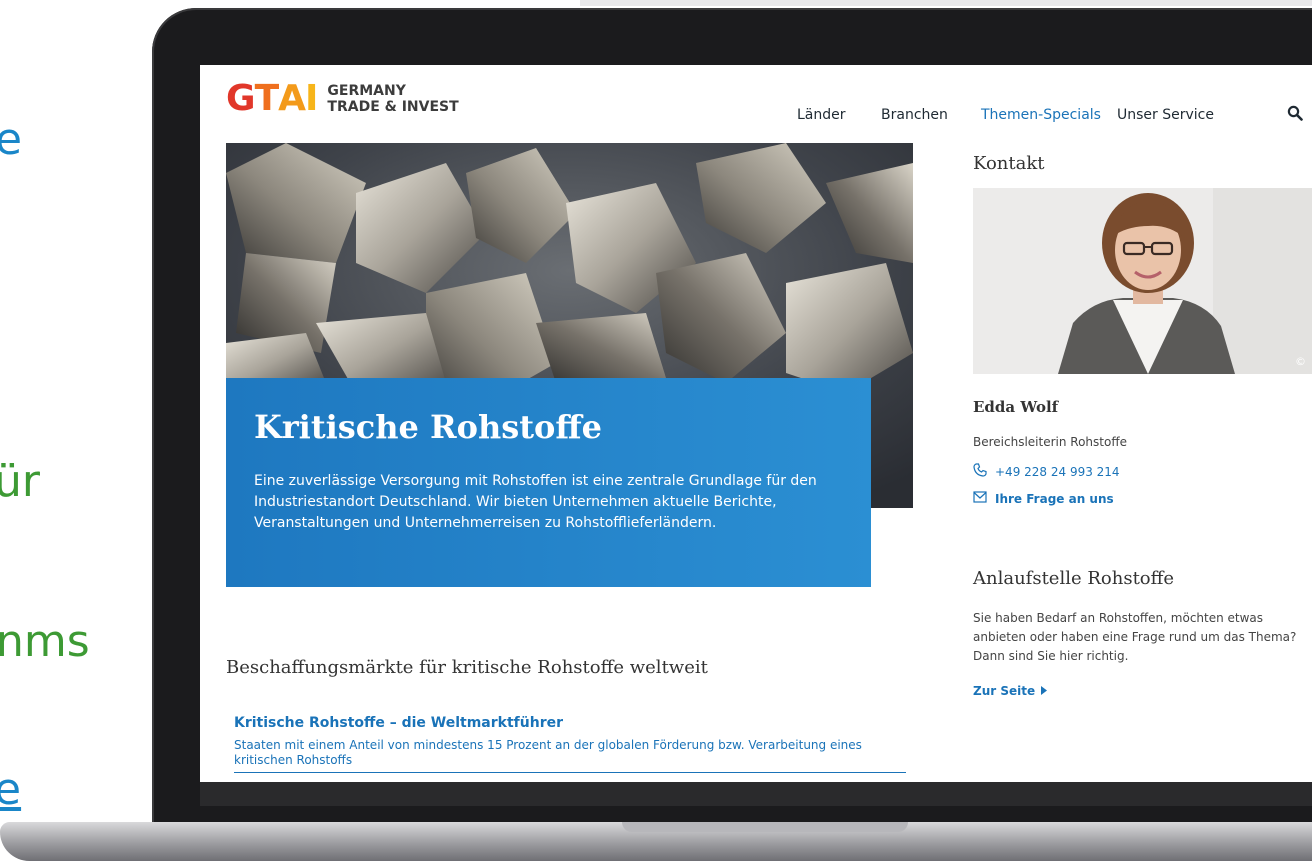 The image size is (1312, 861). I want to click on contact-phone: +49 228 24 993 214, so click(1057, 471).